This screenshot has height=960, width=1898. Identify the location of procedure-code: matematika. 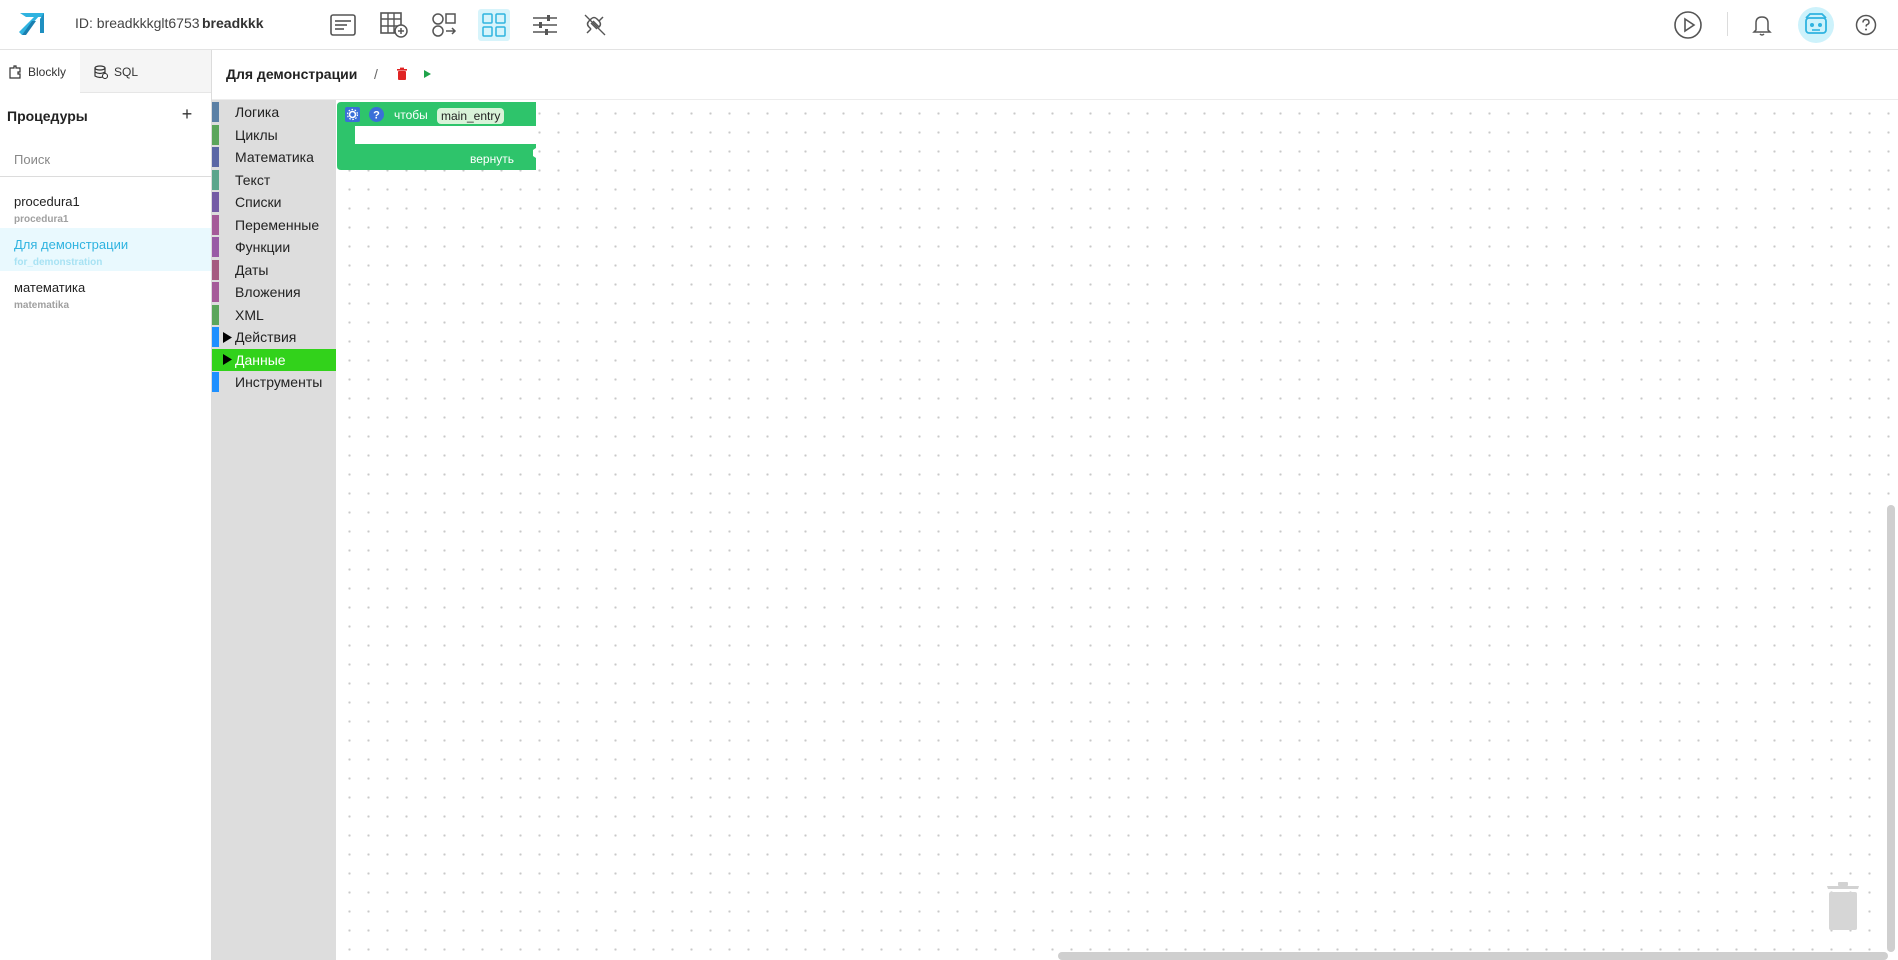
(42, 305).